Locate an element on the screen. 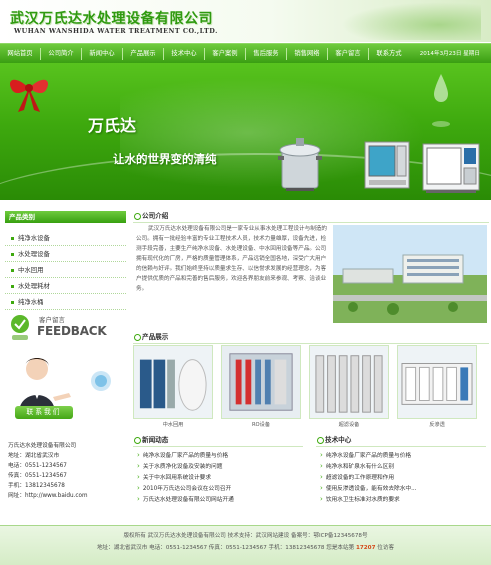 The image size is (491, 565). news-item: 万氏达水处理设备有限公司网站开通 is located at coordinates (220, 499).